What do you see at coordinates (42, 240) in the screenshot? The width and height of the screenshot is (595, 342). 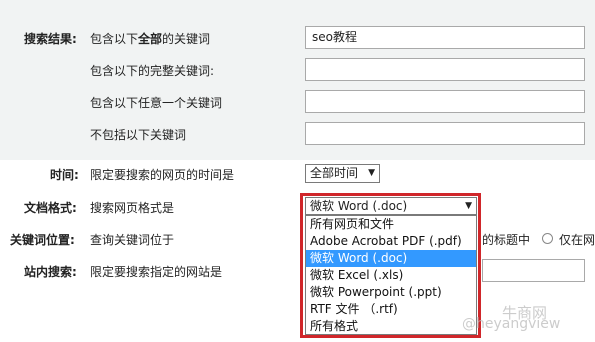 I see `keyword-position-label: 关键词位置:` at bounding box center [42, 240].